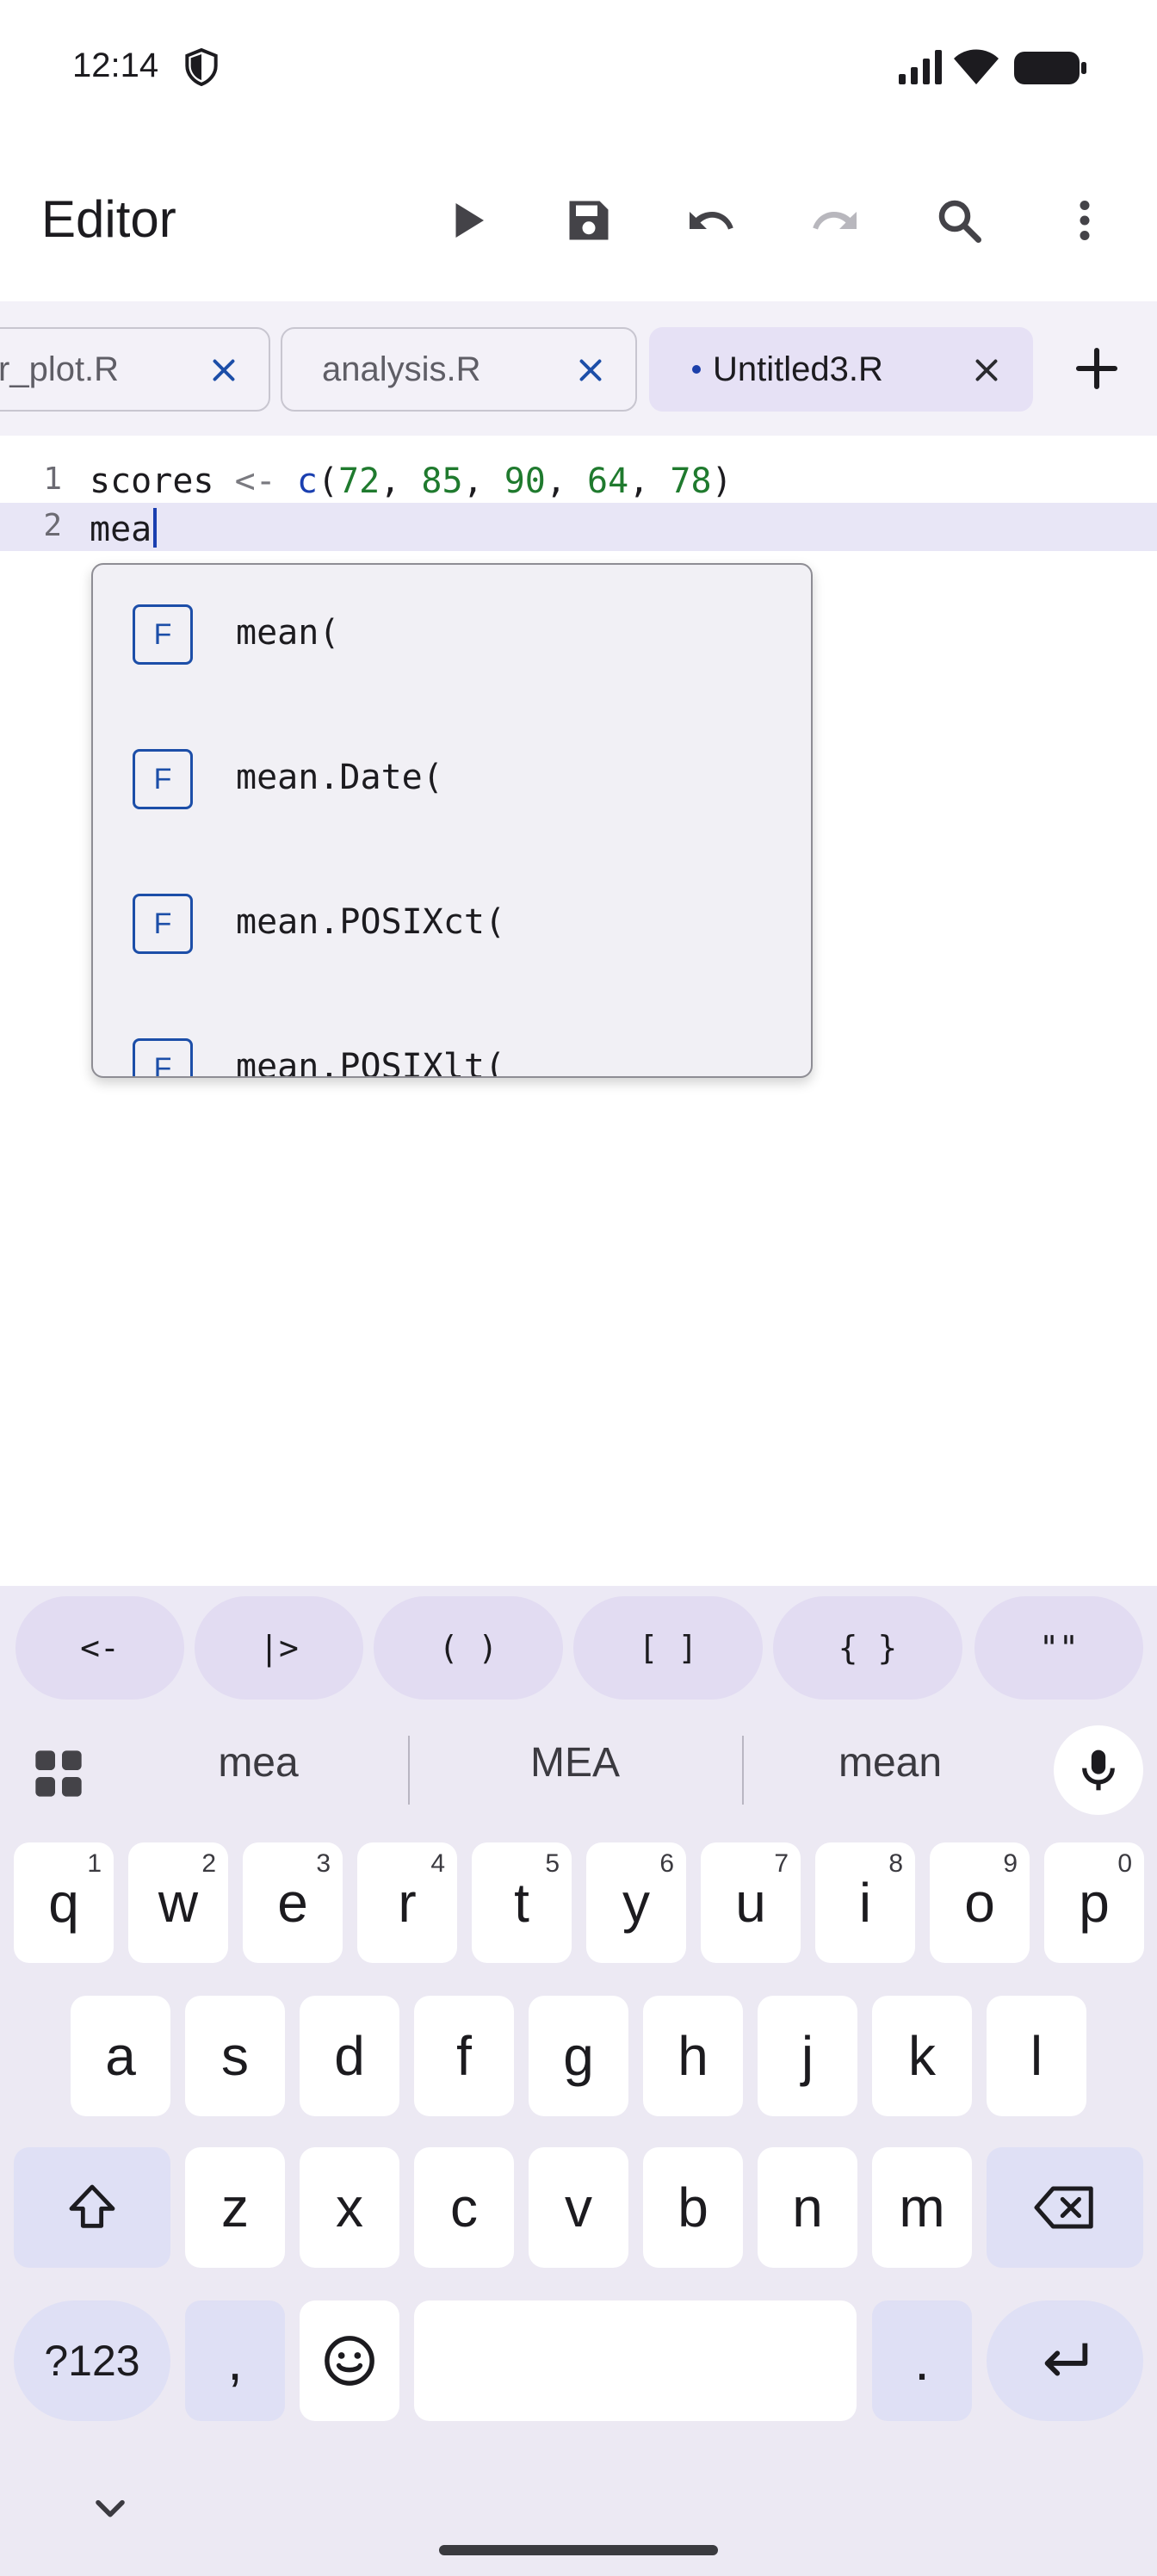 The height and width of the screenshot is (2576, 1157). Describe the element at coordinates (552, 1863) in the screenshot. I see `key-hint: 5` at that location.